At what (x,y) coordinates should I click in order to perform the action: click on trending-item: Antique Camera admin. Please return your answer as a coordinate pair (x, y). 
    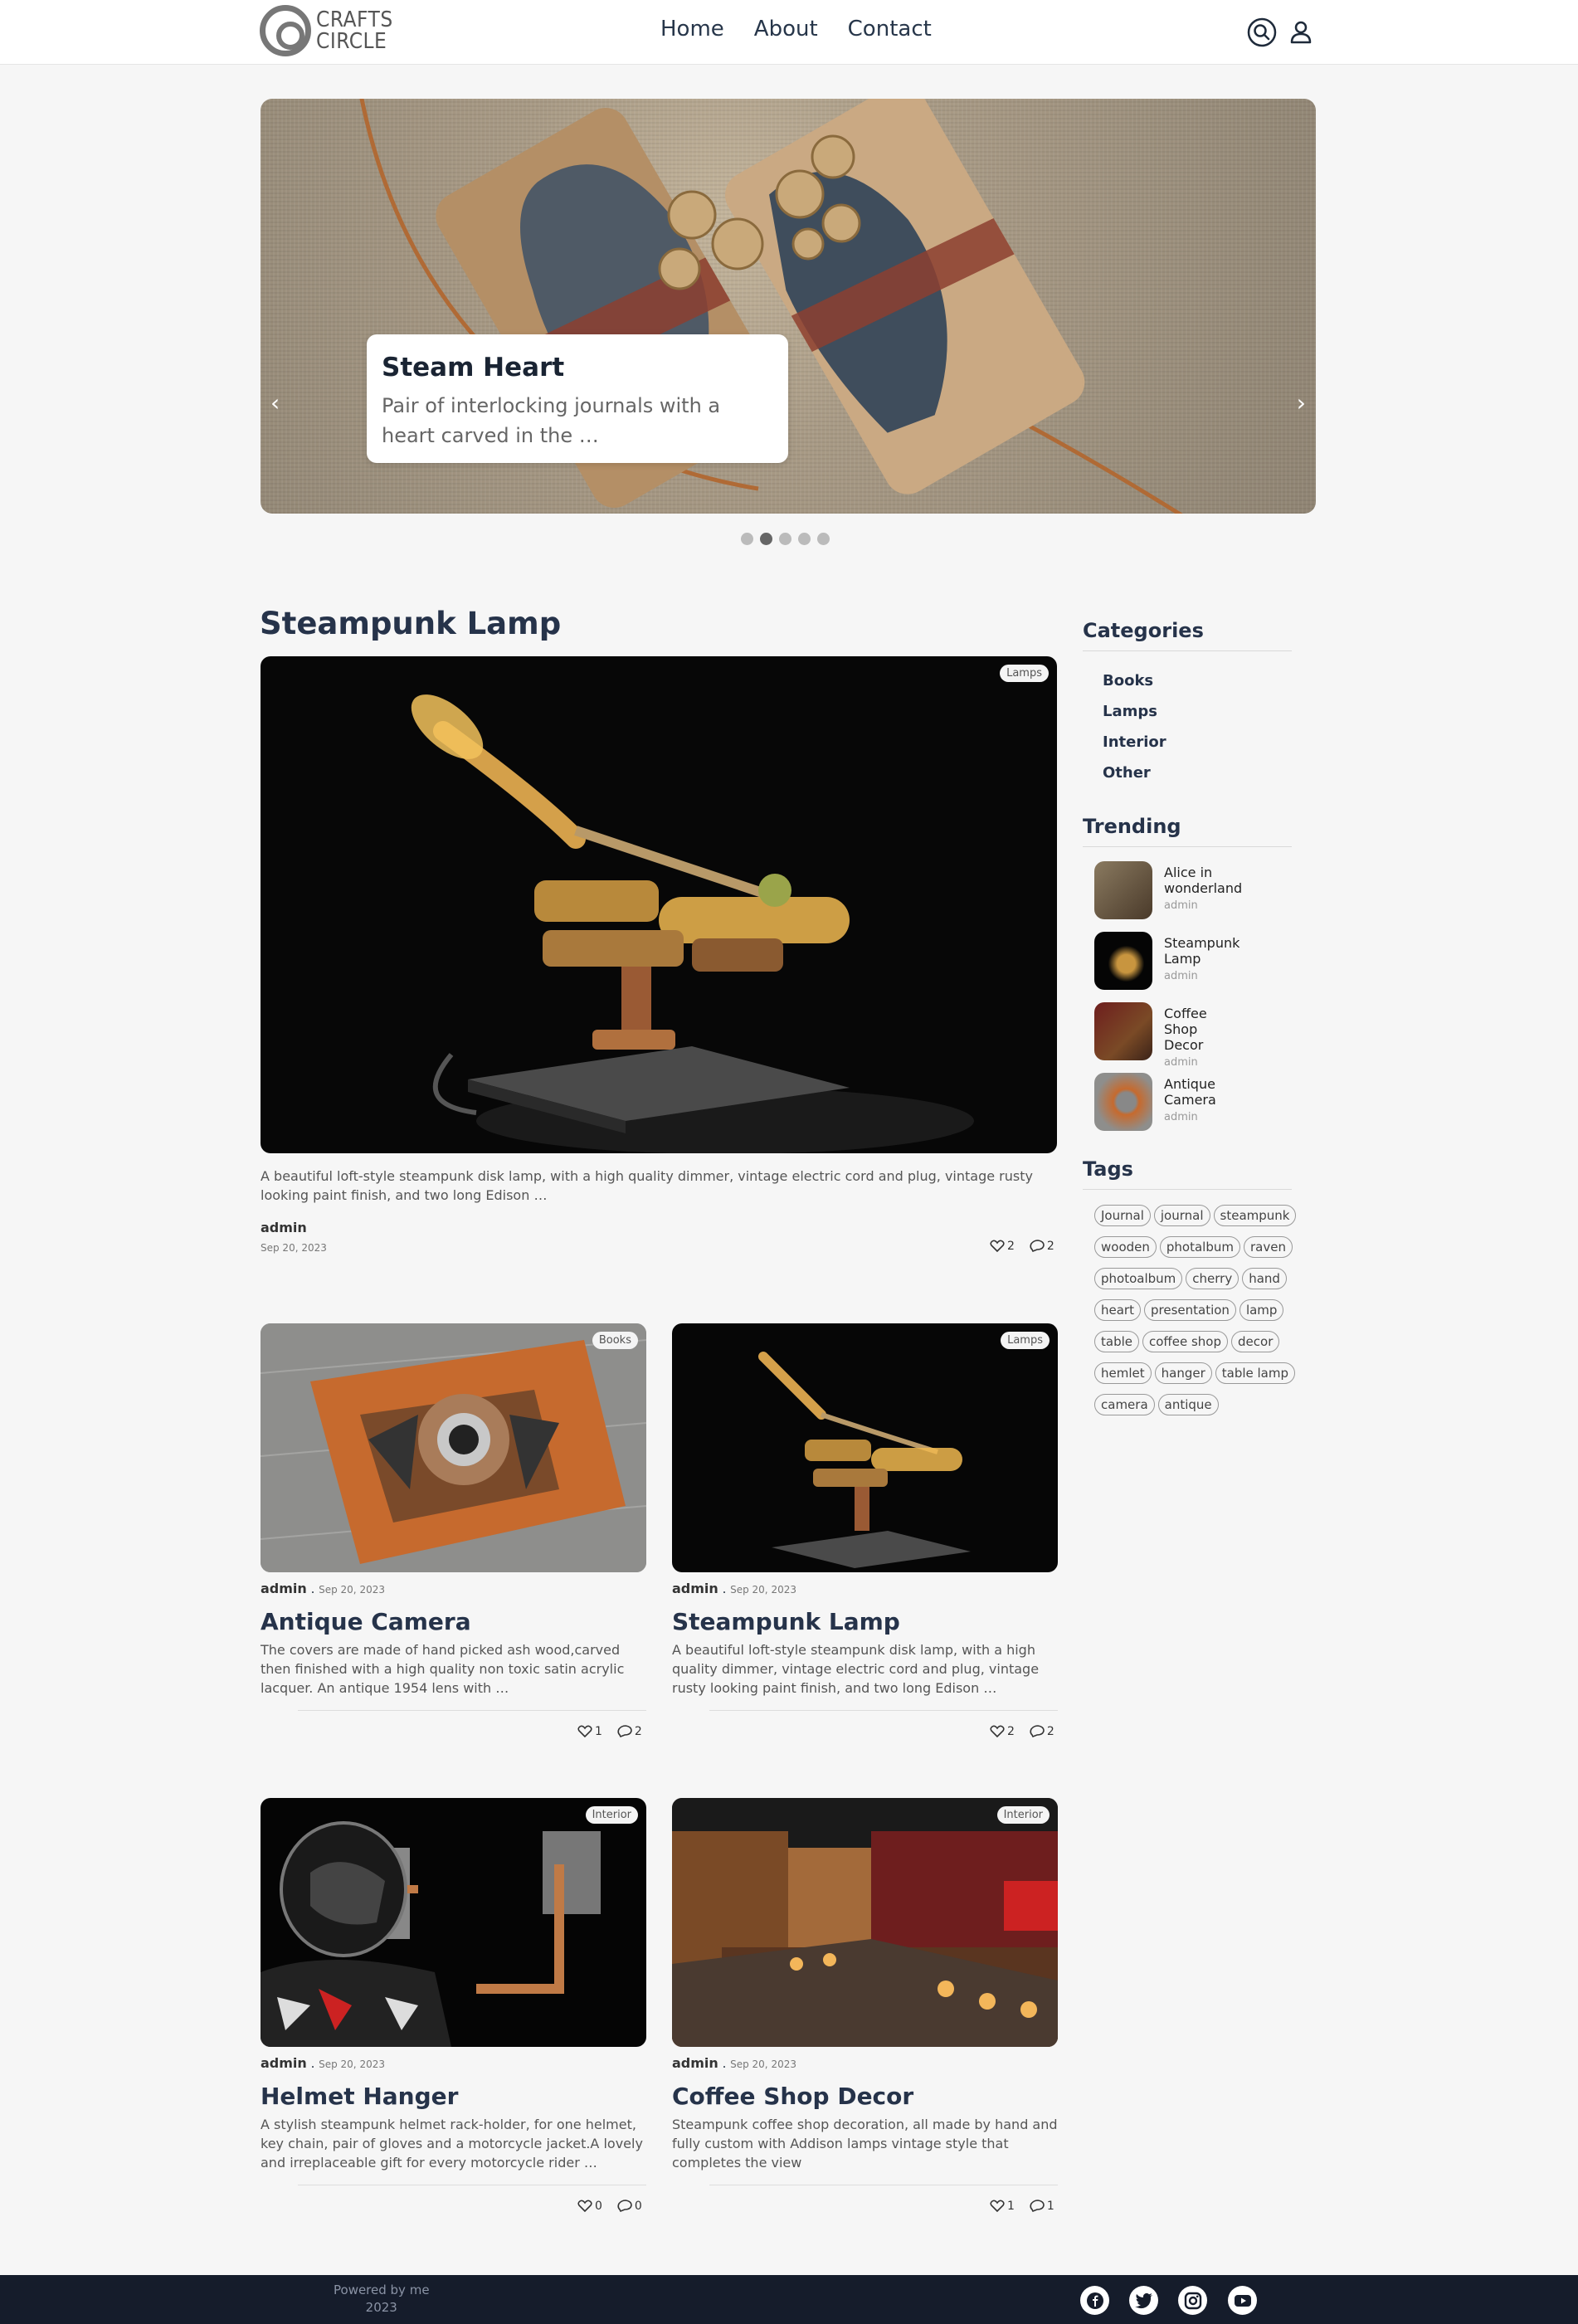
    Looking at the image, I should click on (1155, 1102).